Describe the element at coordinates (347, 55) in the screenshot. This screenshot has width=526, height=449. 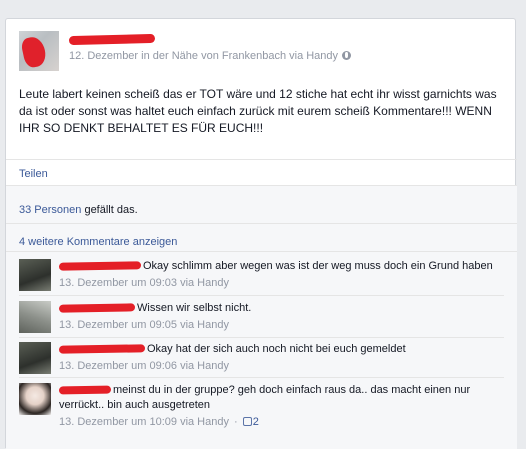
I see `globe-icon` at that location.